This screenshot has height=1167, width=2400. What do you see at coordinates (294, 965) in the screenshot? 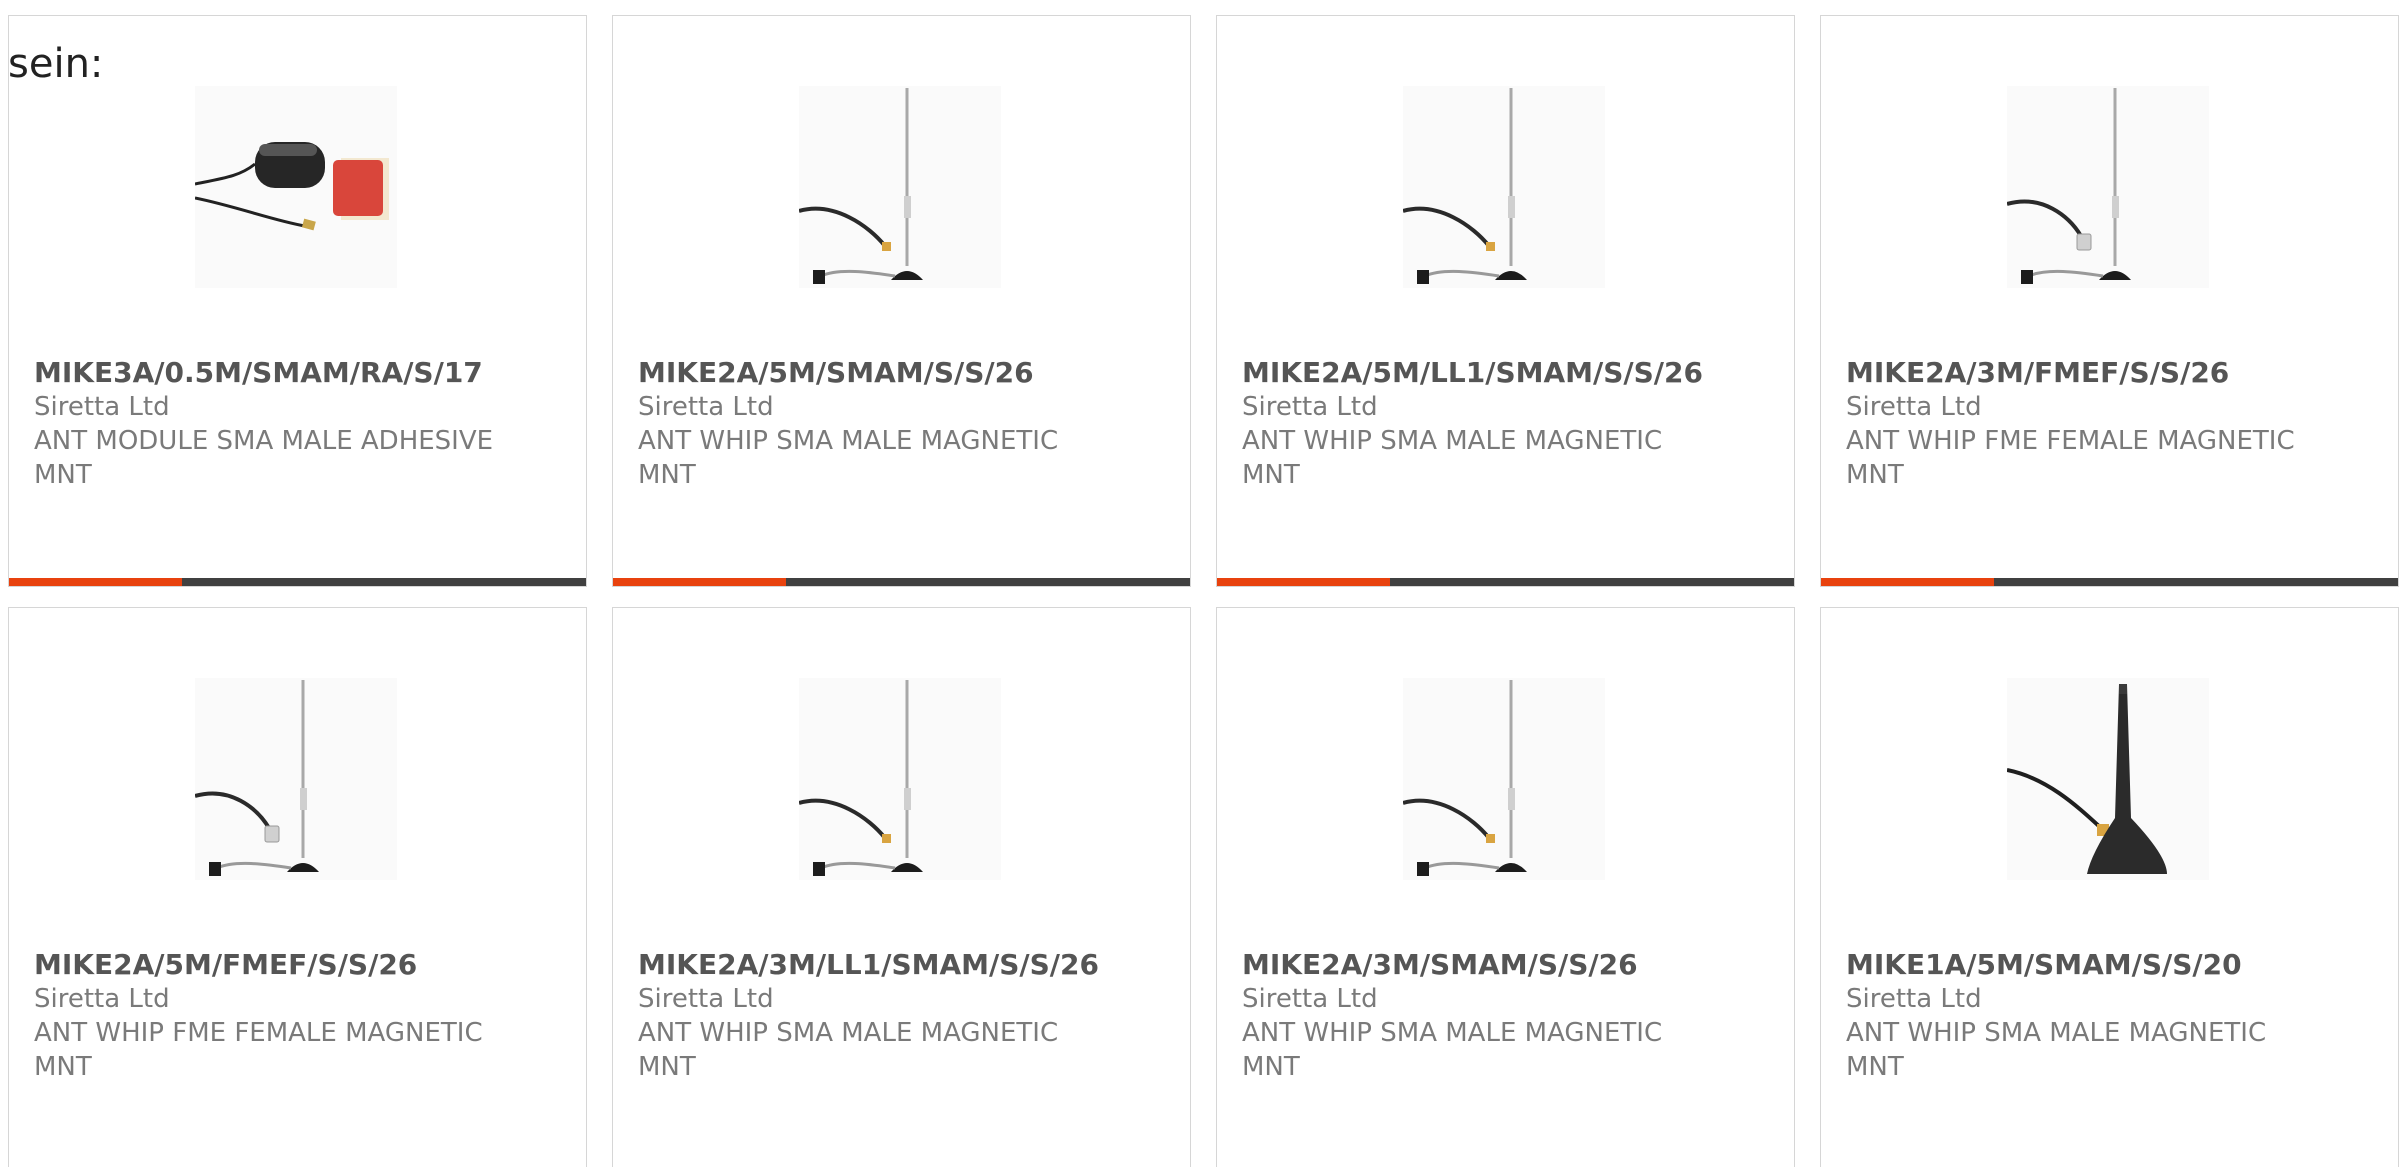
I see `product-part-number: MIKE2A/5M/FMEF/S/S/26` at bounding box center [294, 965].